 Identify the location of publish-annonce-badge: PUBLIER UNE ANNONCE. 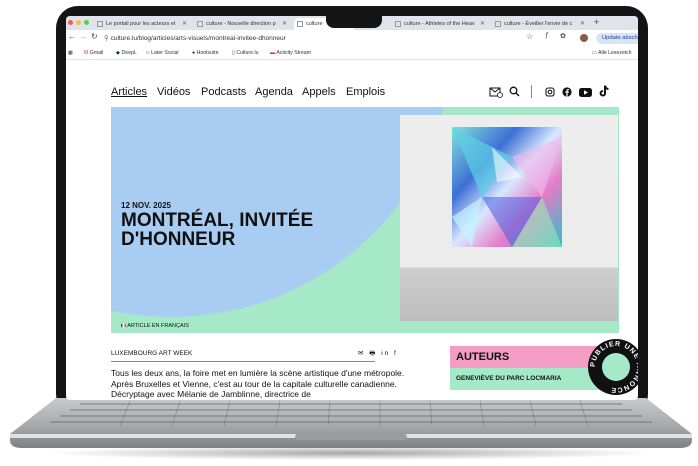
(612, 367).